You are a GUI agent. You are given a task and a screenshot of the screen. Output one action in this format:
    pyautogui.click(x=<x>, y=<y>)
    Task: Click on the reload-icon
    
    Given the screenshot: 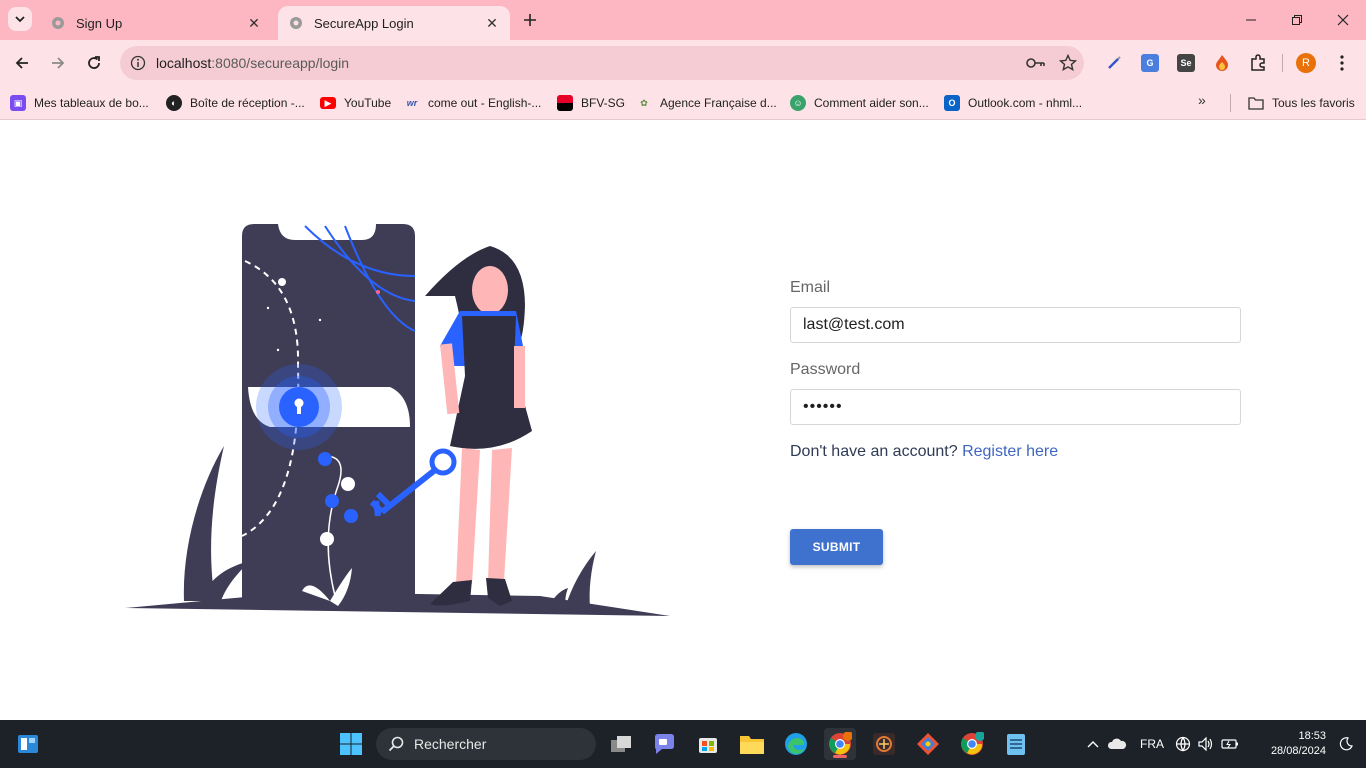 What is the action you would take?
    pyautogui.click(x=94, y=62)
    